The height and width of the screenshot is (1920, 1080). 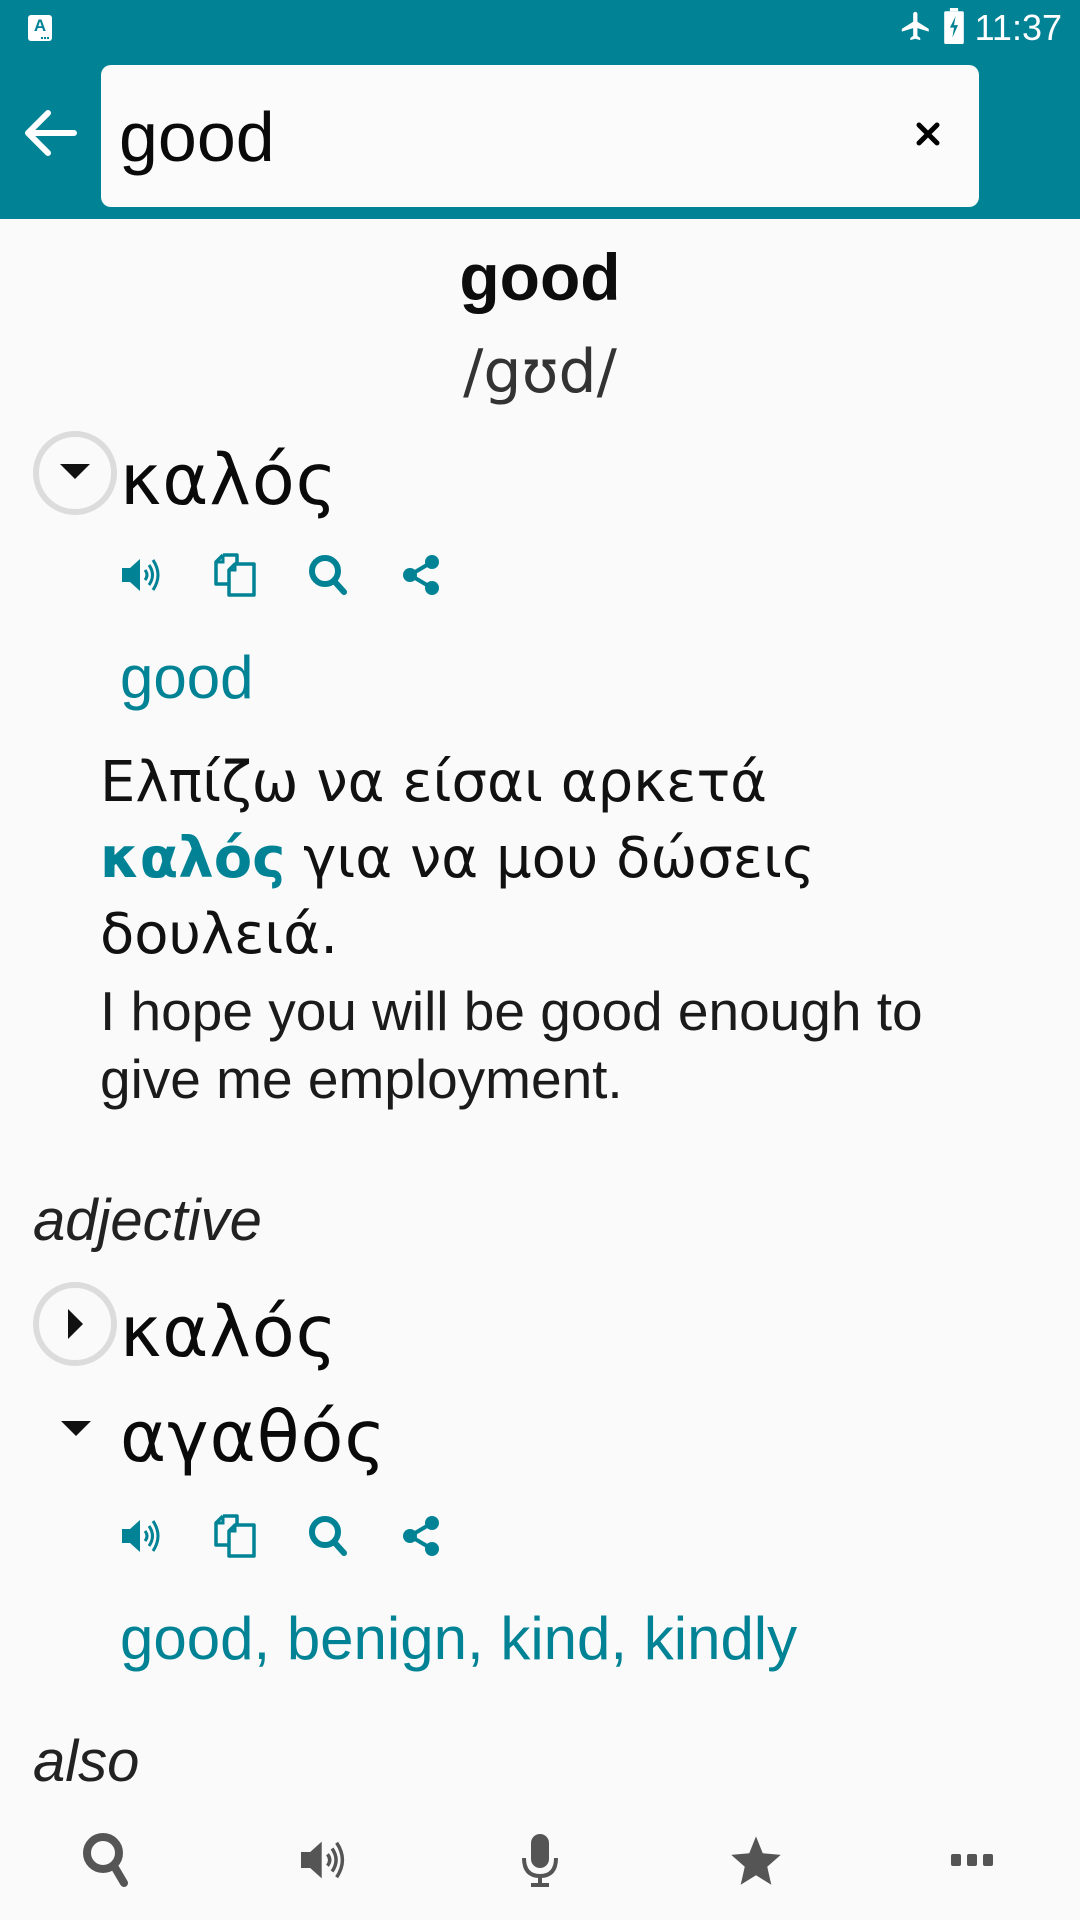 I want to click on part-of-speech-label: also, so click(x=86, y=1761).